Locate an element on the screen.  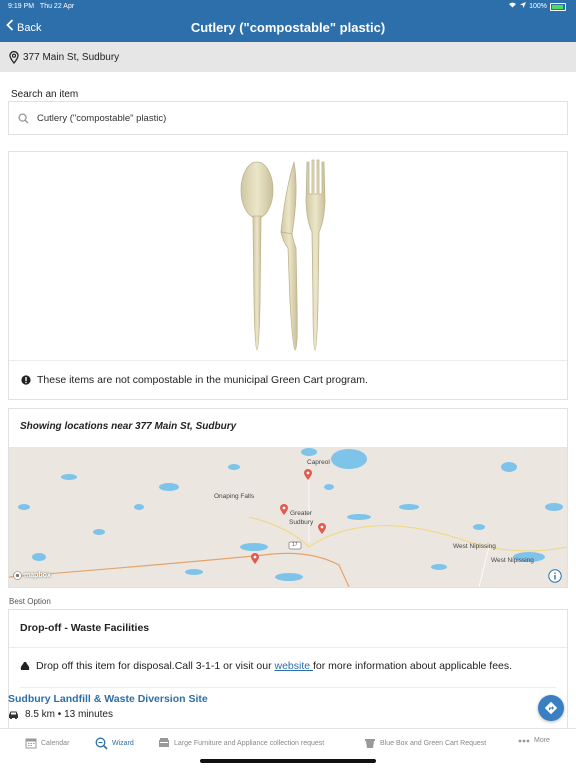
map-pin-sudbury-north is located at coordinates (284, 511).